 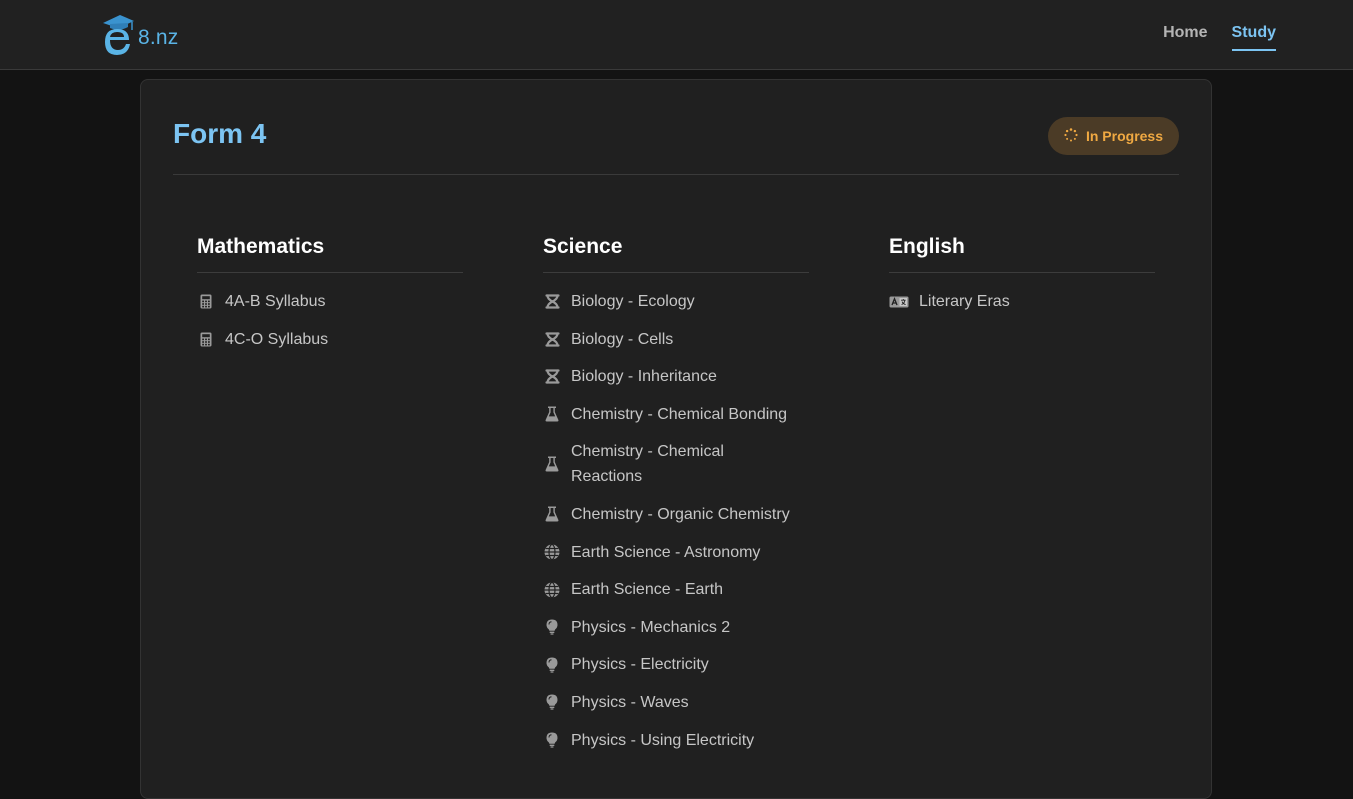 What do you see at coordinates (680, 514) in the screenshot?
I see `topic-label: Chemistry - Organic Chemistry` at bounding box center [680, 514].